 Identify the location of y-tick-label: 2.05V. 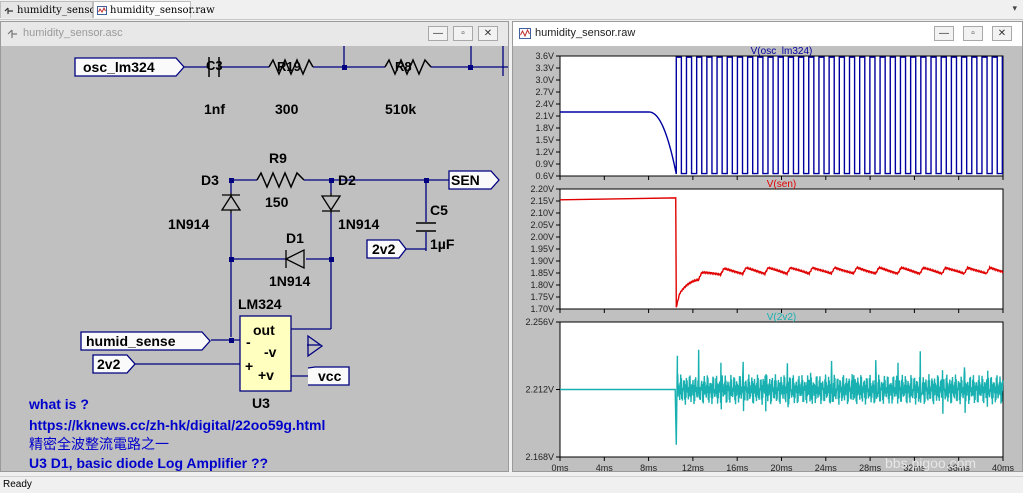
(542, 225).